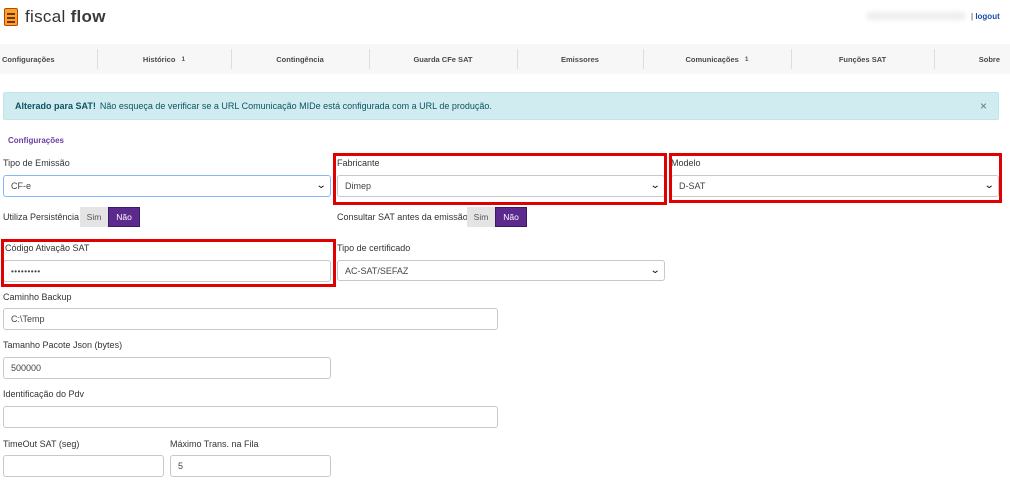 This screenshot has width=1010, height=484. What do you see at coordinates (402, 217) in the screenshot?
I see `consultar-sat-label: Consultar SAT antes da emissão` at bounding box center [402, 217].